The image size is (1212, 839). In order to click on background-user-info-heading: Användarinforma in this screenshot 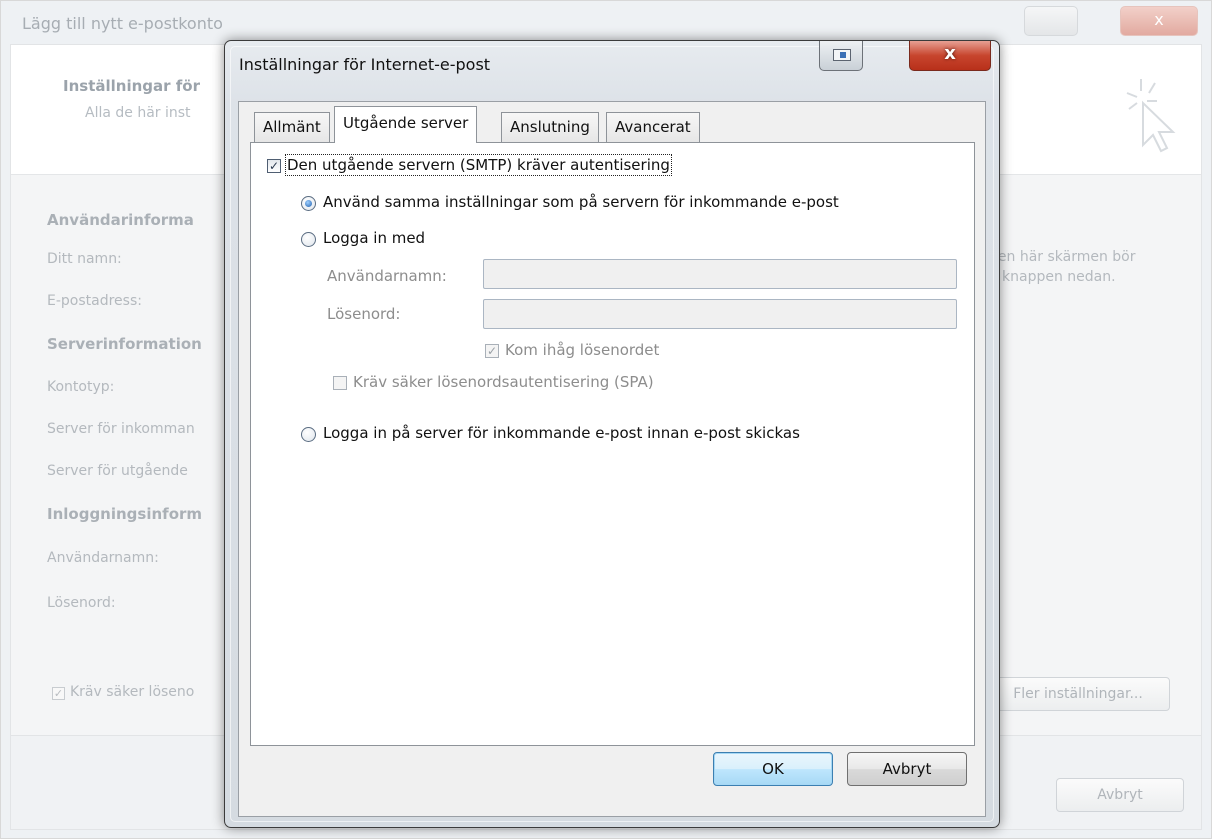, I will do `click(120, 220)`.